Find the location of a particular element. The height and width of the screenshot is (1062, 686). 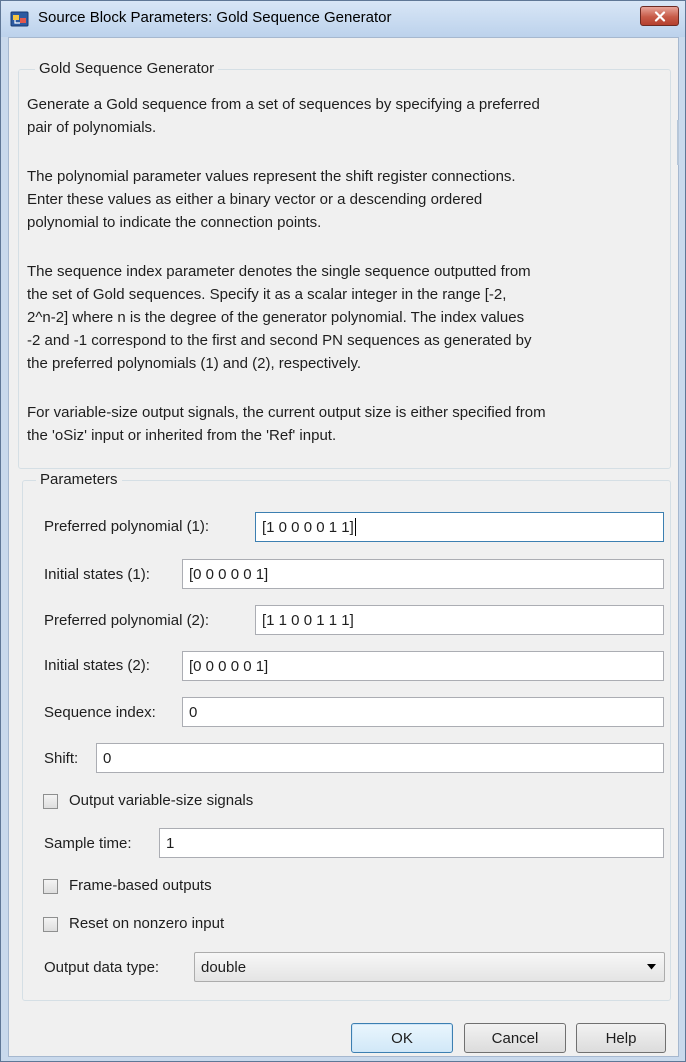

close-icon is located at coordinates (659, 16).